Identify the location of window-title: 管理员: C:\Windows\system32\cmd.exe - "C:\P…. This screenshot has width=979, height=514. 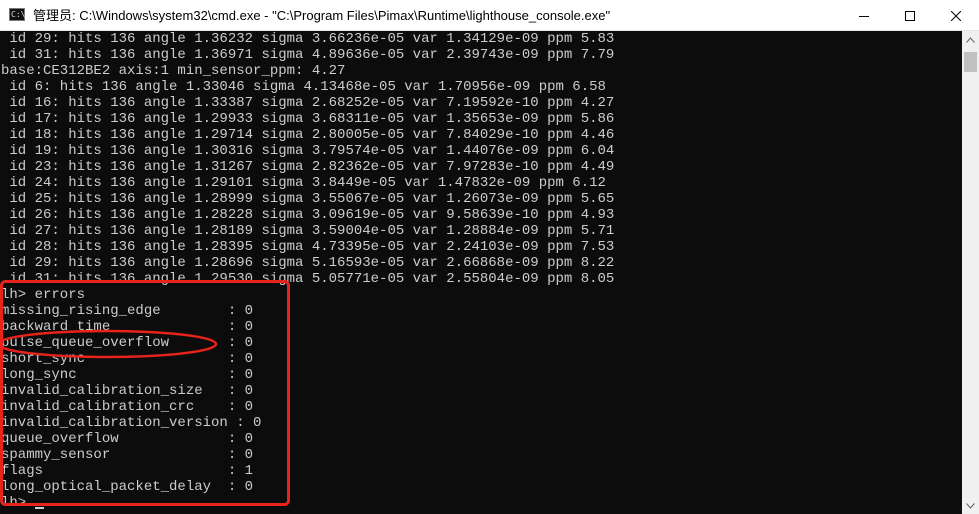
(322, 15).